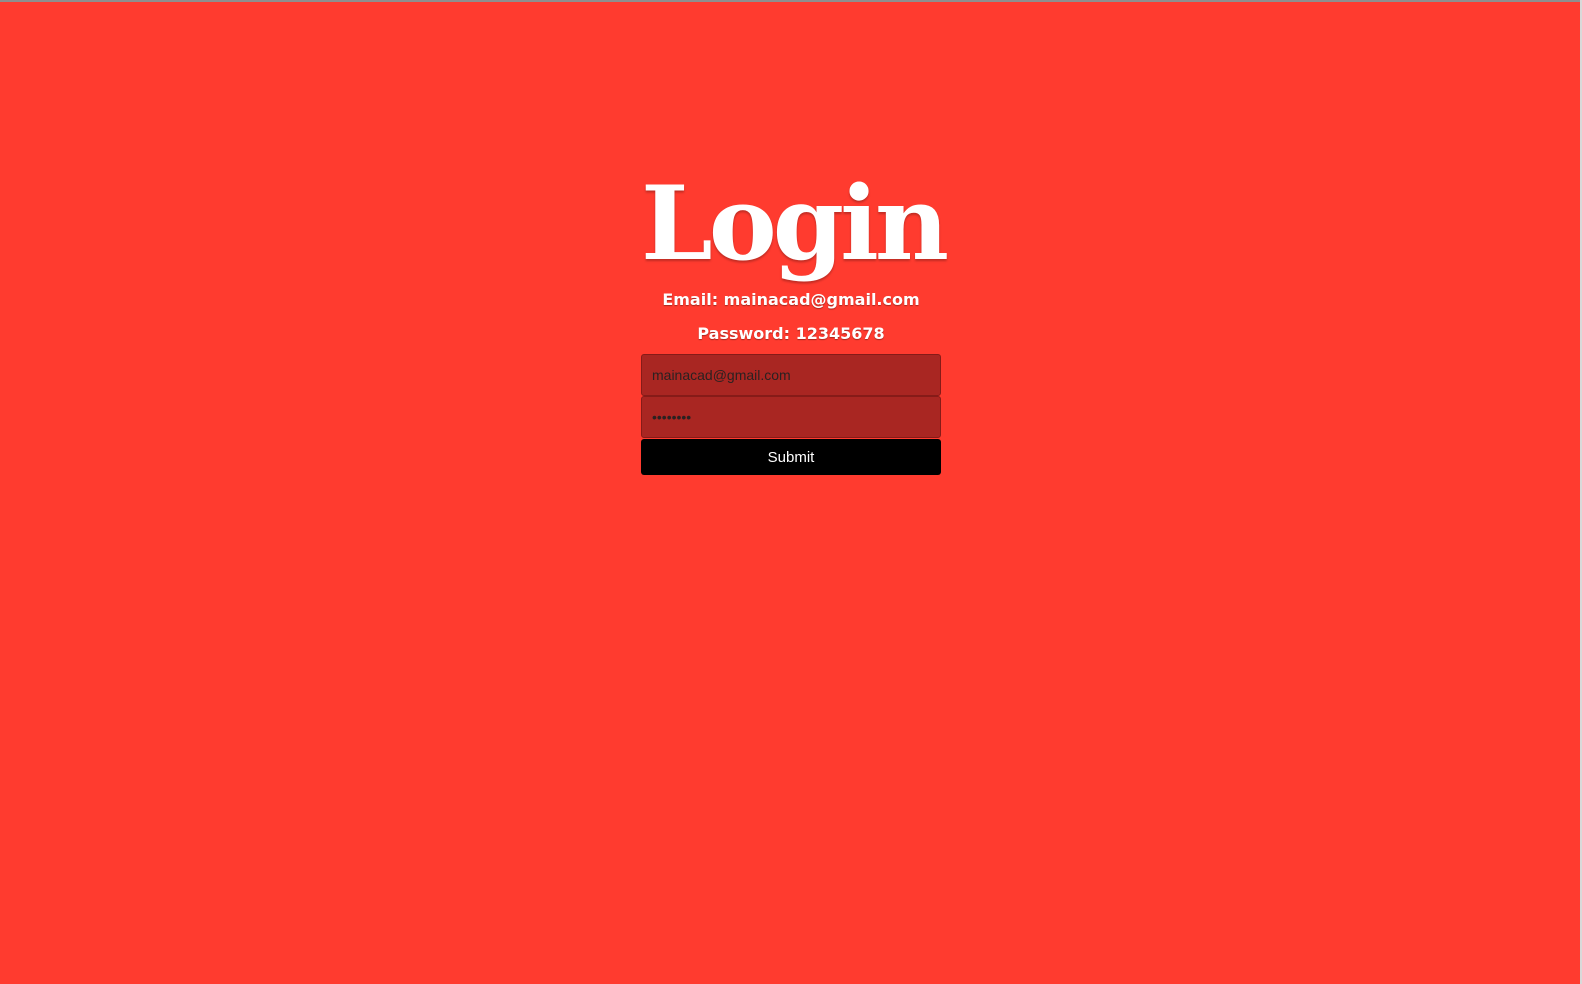  I want to click on password-field, so click(791, 417).